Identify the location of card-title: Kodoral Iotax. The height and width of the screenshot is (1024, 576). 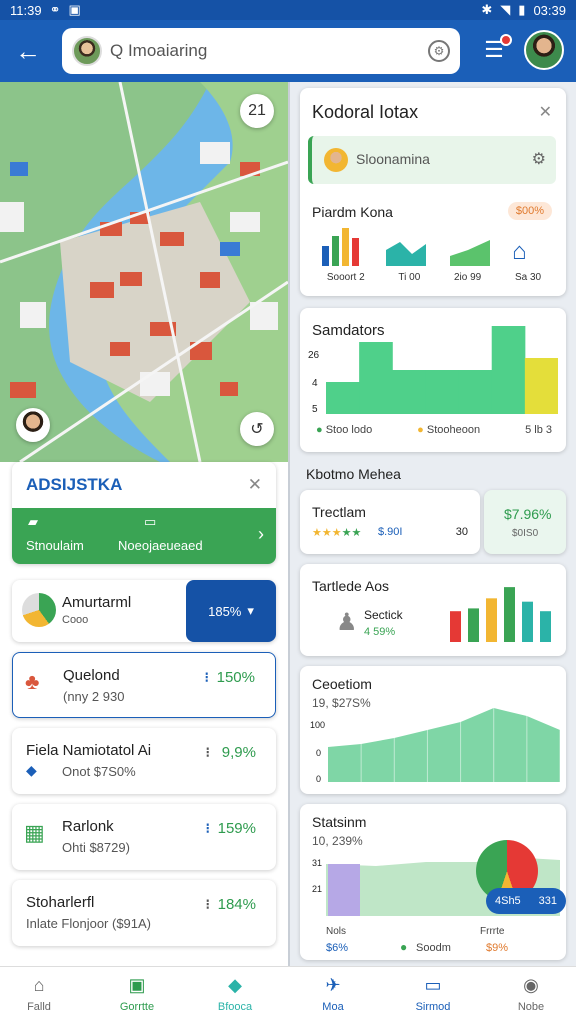
(365, 112).